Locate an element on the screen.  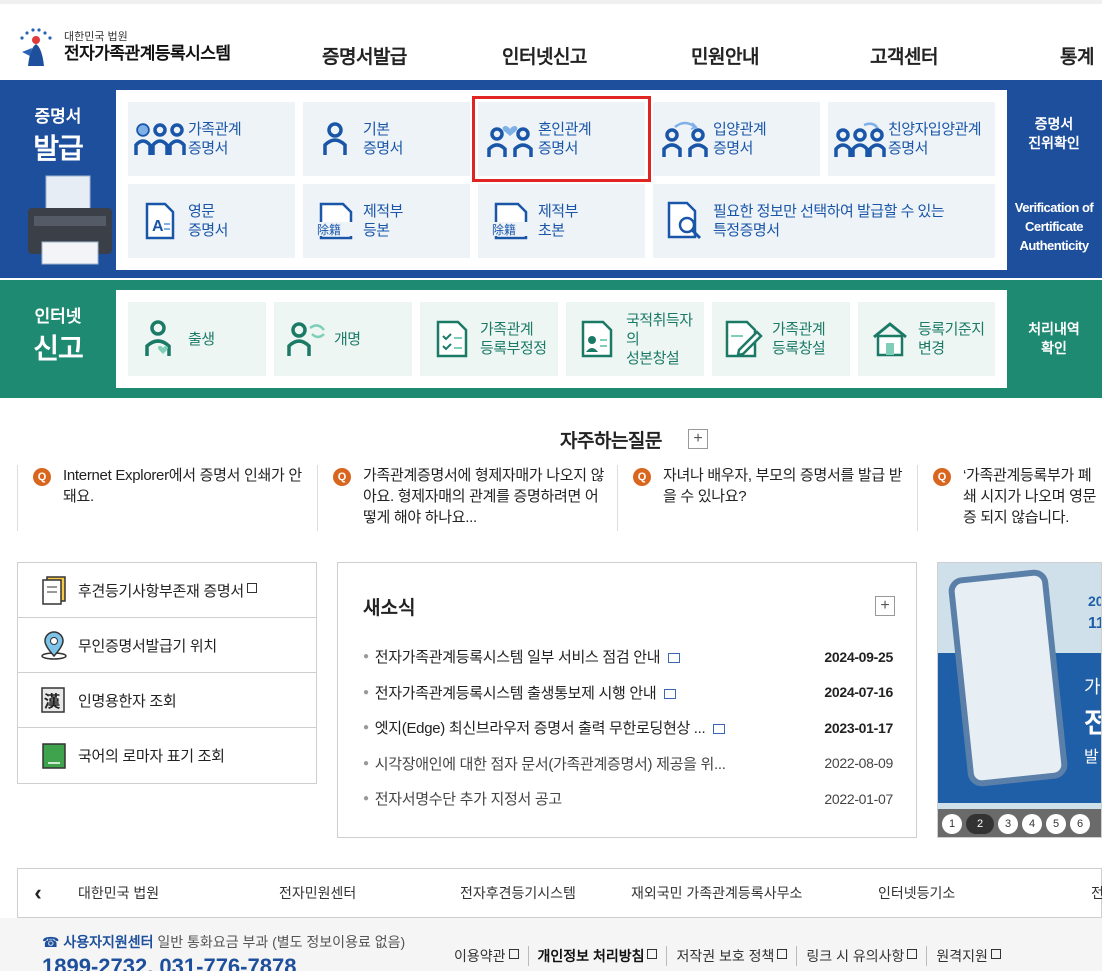
removed-register-icon: 除籍 is located at coordinates (335, 221).